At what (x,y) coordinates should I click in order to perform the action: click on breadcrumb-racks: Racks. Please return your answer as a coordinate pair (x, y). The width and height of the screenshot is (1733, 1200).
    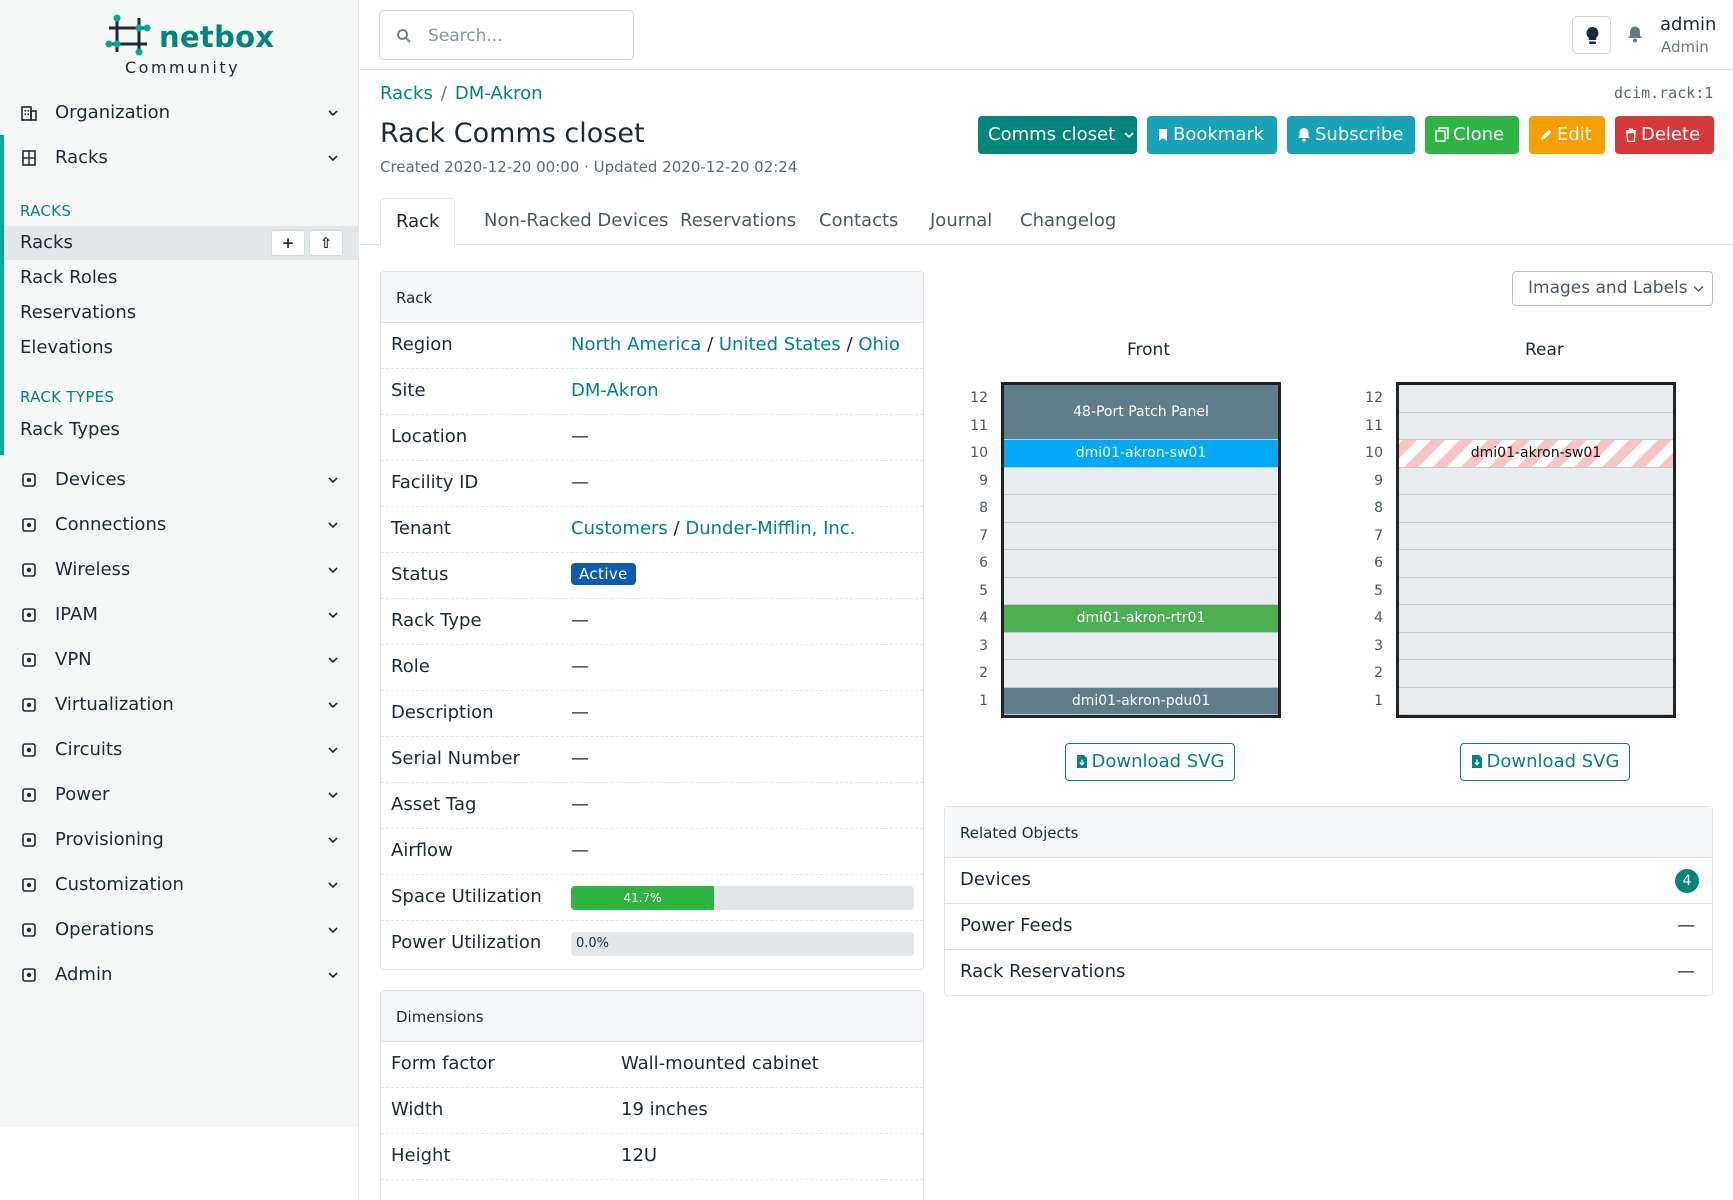
    Looking at the image, I should click on (406, 93).